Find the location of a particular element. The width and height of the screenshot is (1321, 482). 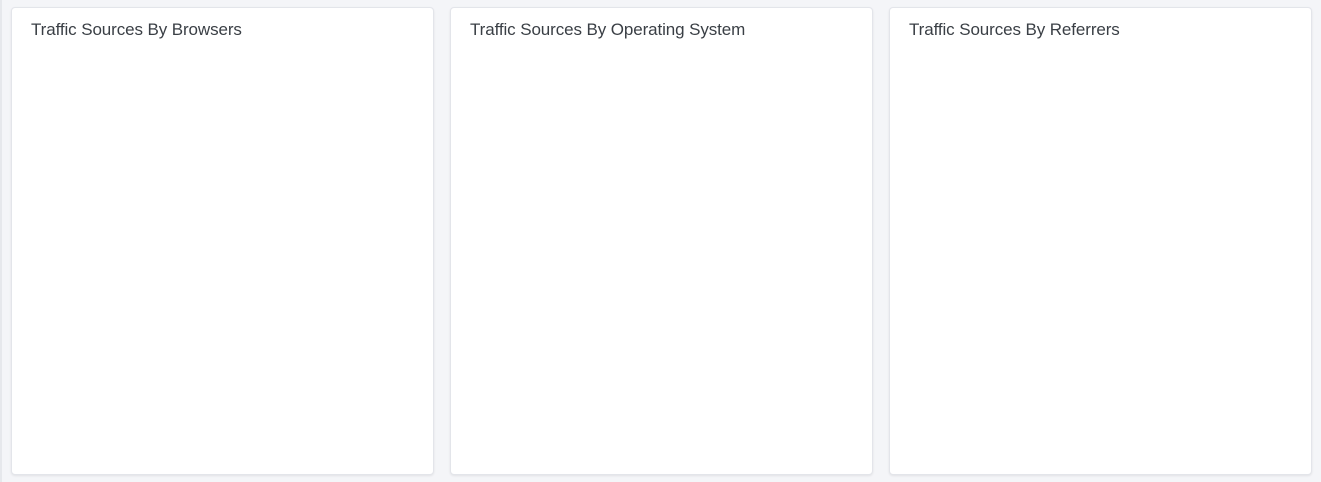

page-left-edge is located at coordinates (1, 241).